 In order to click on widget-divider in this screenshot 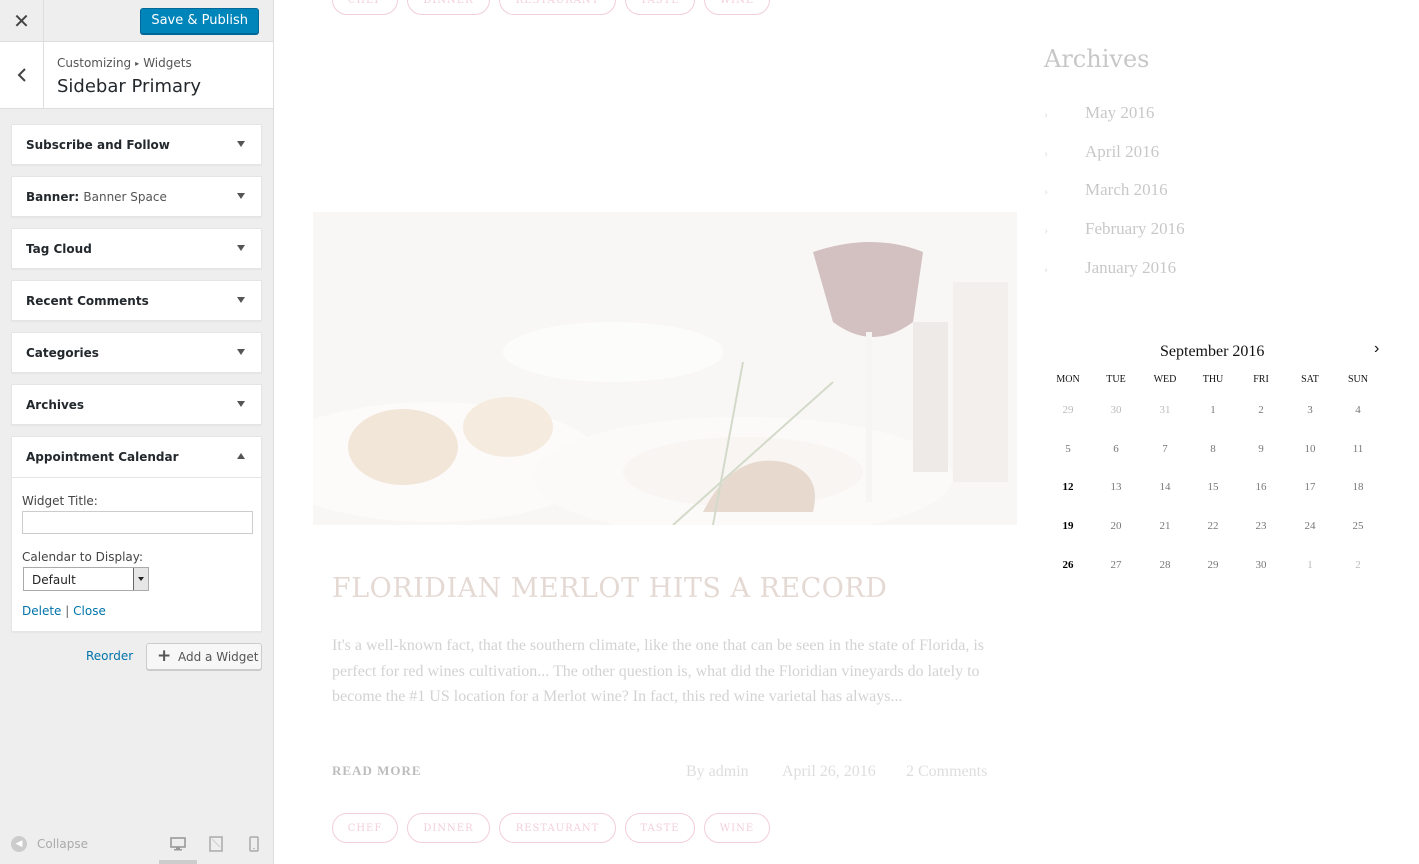, I will do `click(136, 477)`.